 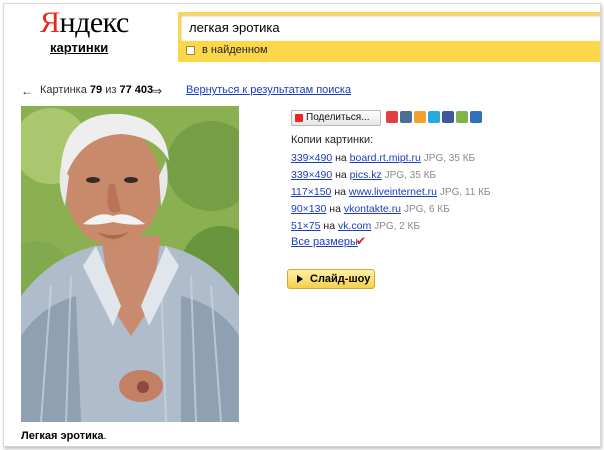 I want to click on copy-row: 339×490 на board.rt.mipt.ru JPG, 35 КБ, so click(x=383, y=158).